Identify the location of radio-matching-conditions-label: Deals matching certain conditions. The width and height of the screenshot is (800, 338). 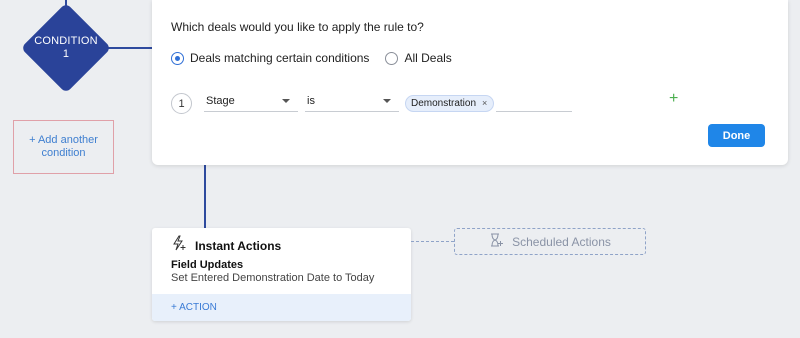
(279, 58).